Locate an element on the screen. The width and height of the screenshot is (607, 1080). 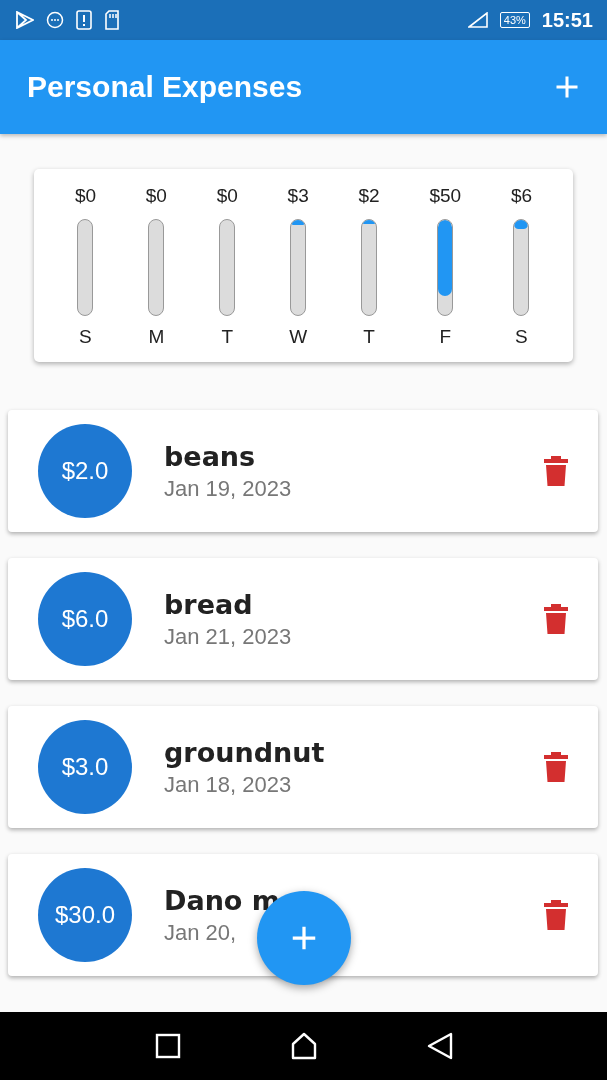
day-label: F is located at coordinates (445, 337).